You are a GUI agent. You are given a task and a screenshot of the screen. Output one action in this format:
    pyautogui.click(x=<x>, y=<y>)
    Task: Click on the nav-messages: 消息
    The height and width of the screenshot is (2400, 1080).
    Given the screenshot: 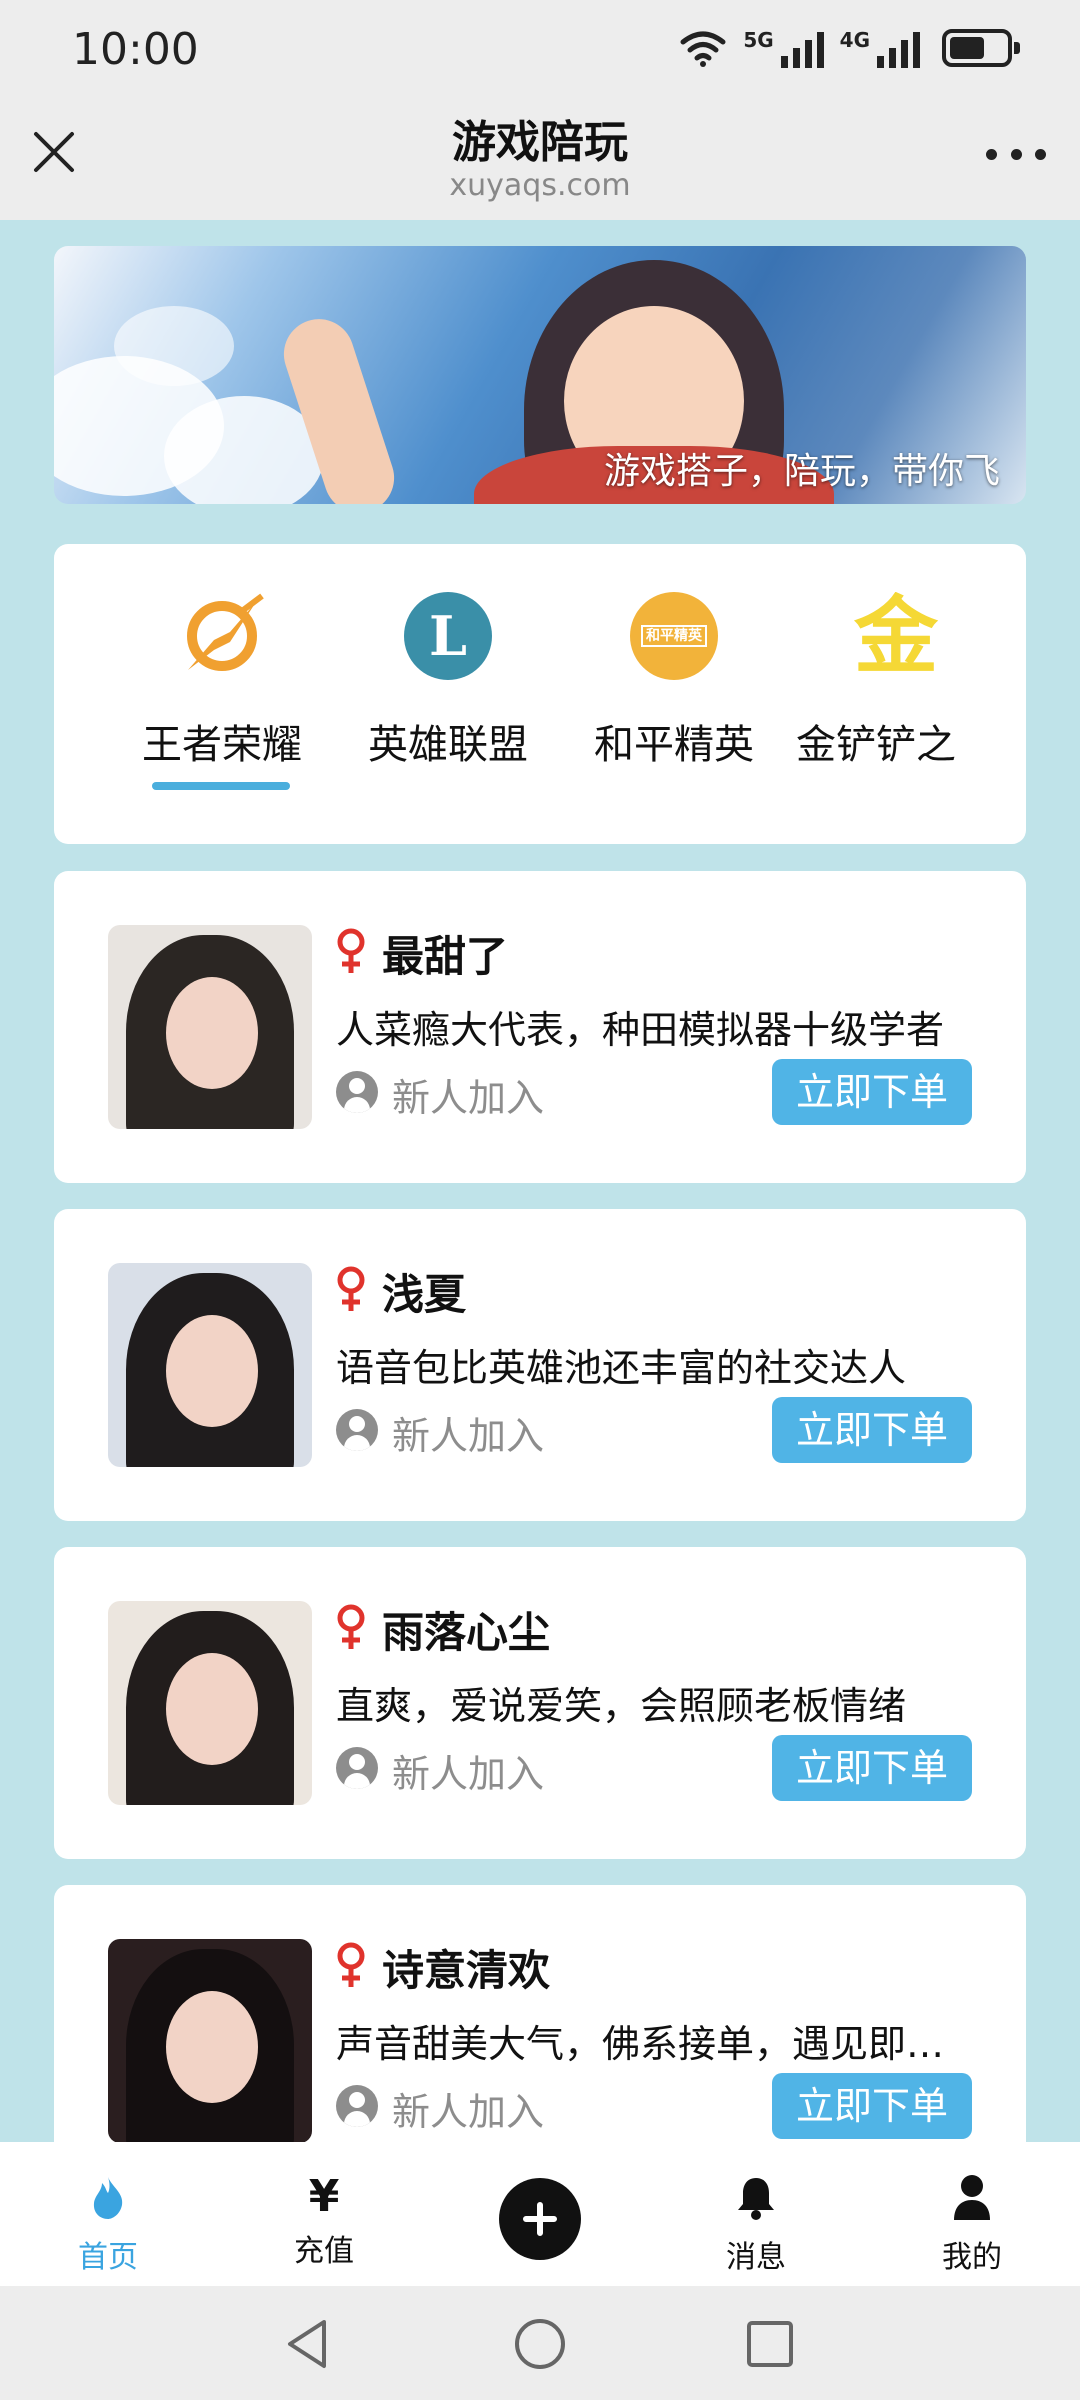 What is the action you would take?
    pyautogui.click(x=756, y=2224)
    